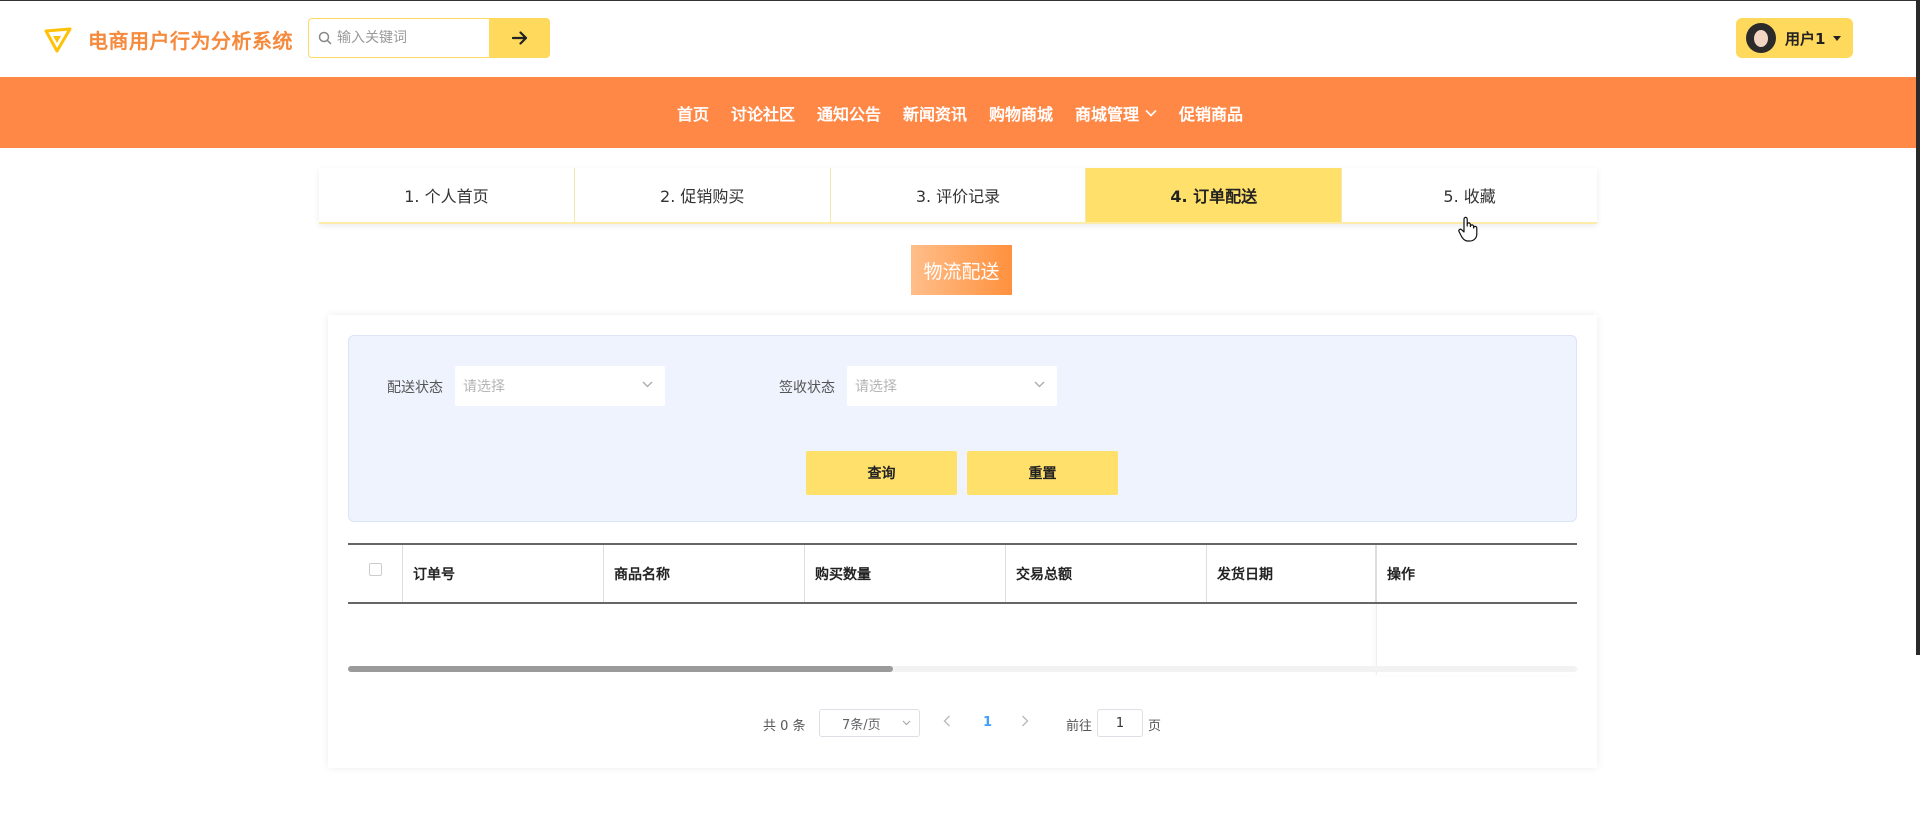  Describe the element at coordinates (1805, 38) in the screenshot. I see `user-name: 用户1` at that location.